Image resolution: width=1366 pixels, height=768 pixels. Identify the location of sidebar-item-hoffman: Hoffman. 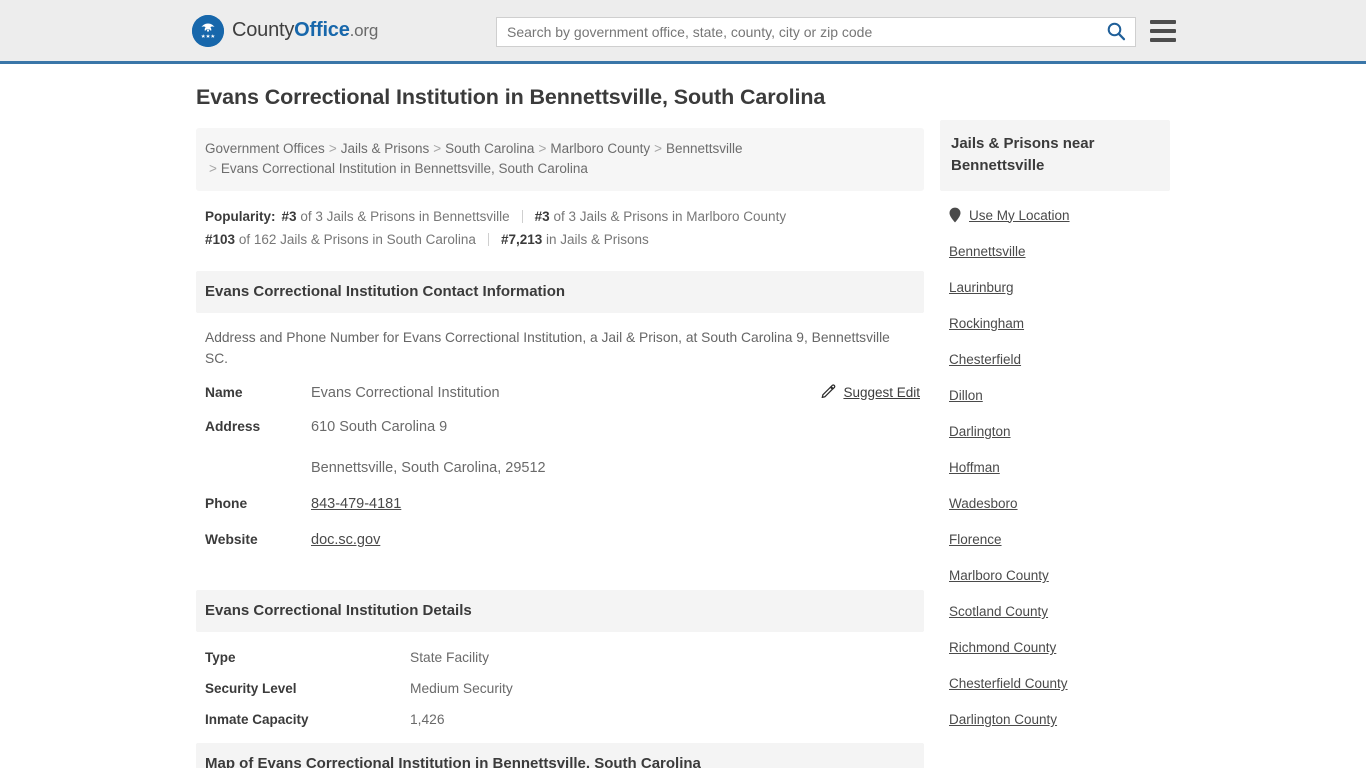
(1059, 467).